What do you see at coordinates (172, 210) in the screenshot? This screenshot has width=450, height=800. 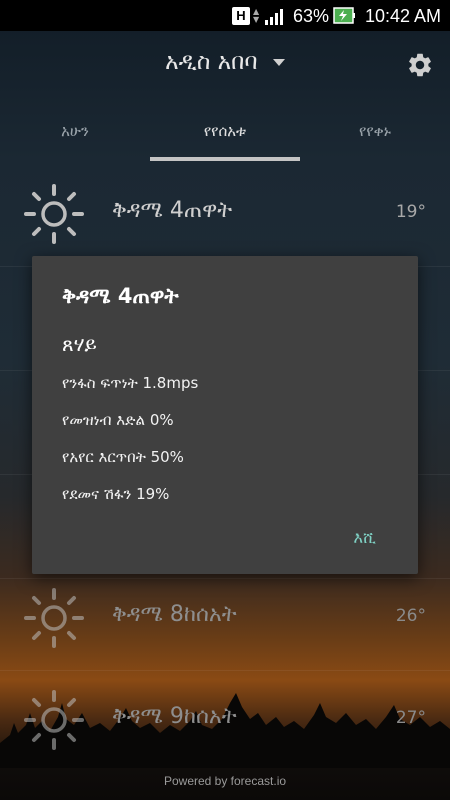 I see `forecast-time: ቅዳሜ 4ጠዋት` at bounding box center [172, 210].